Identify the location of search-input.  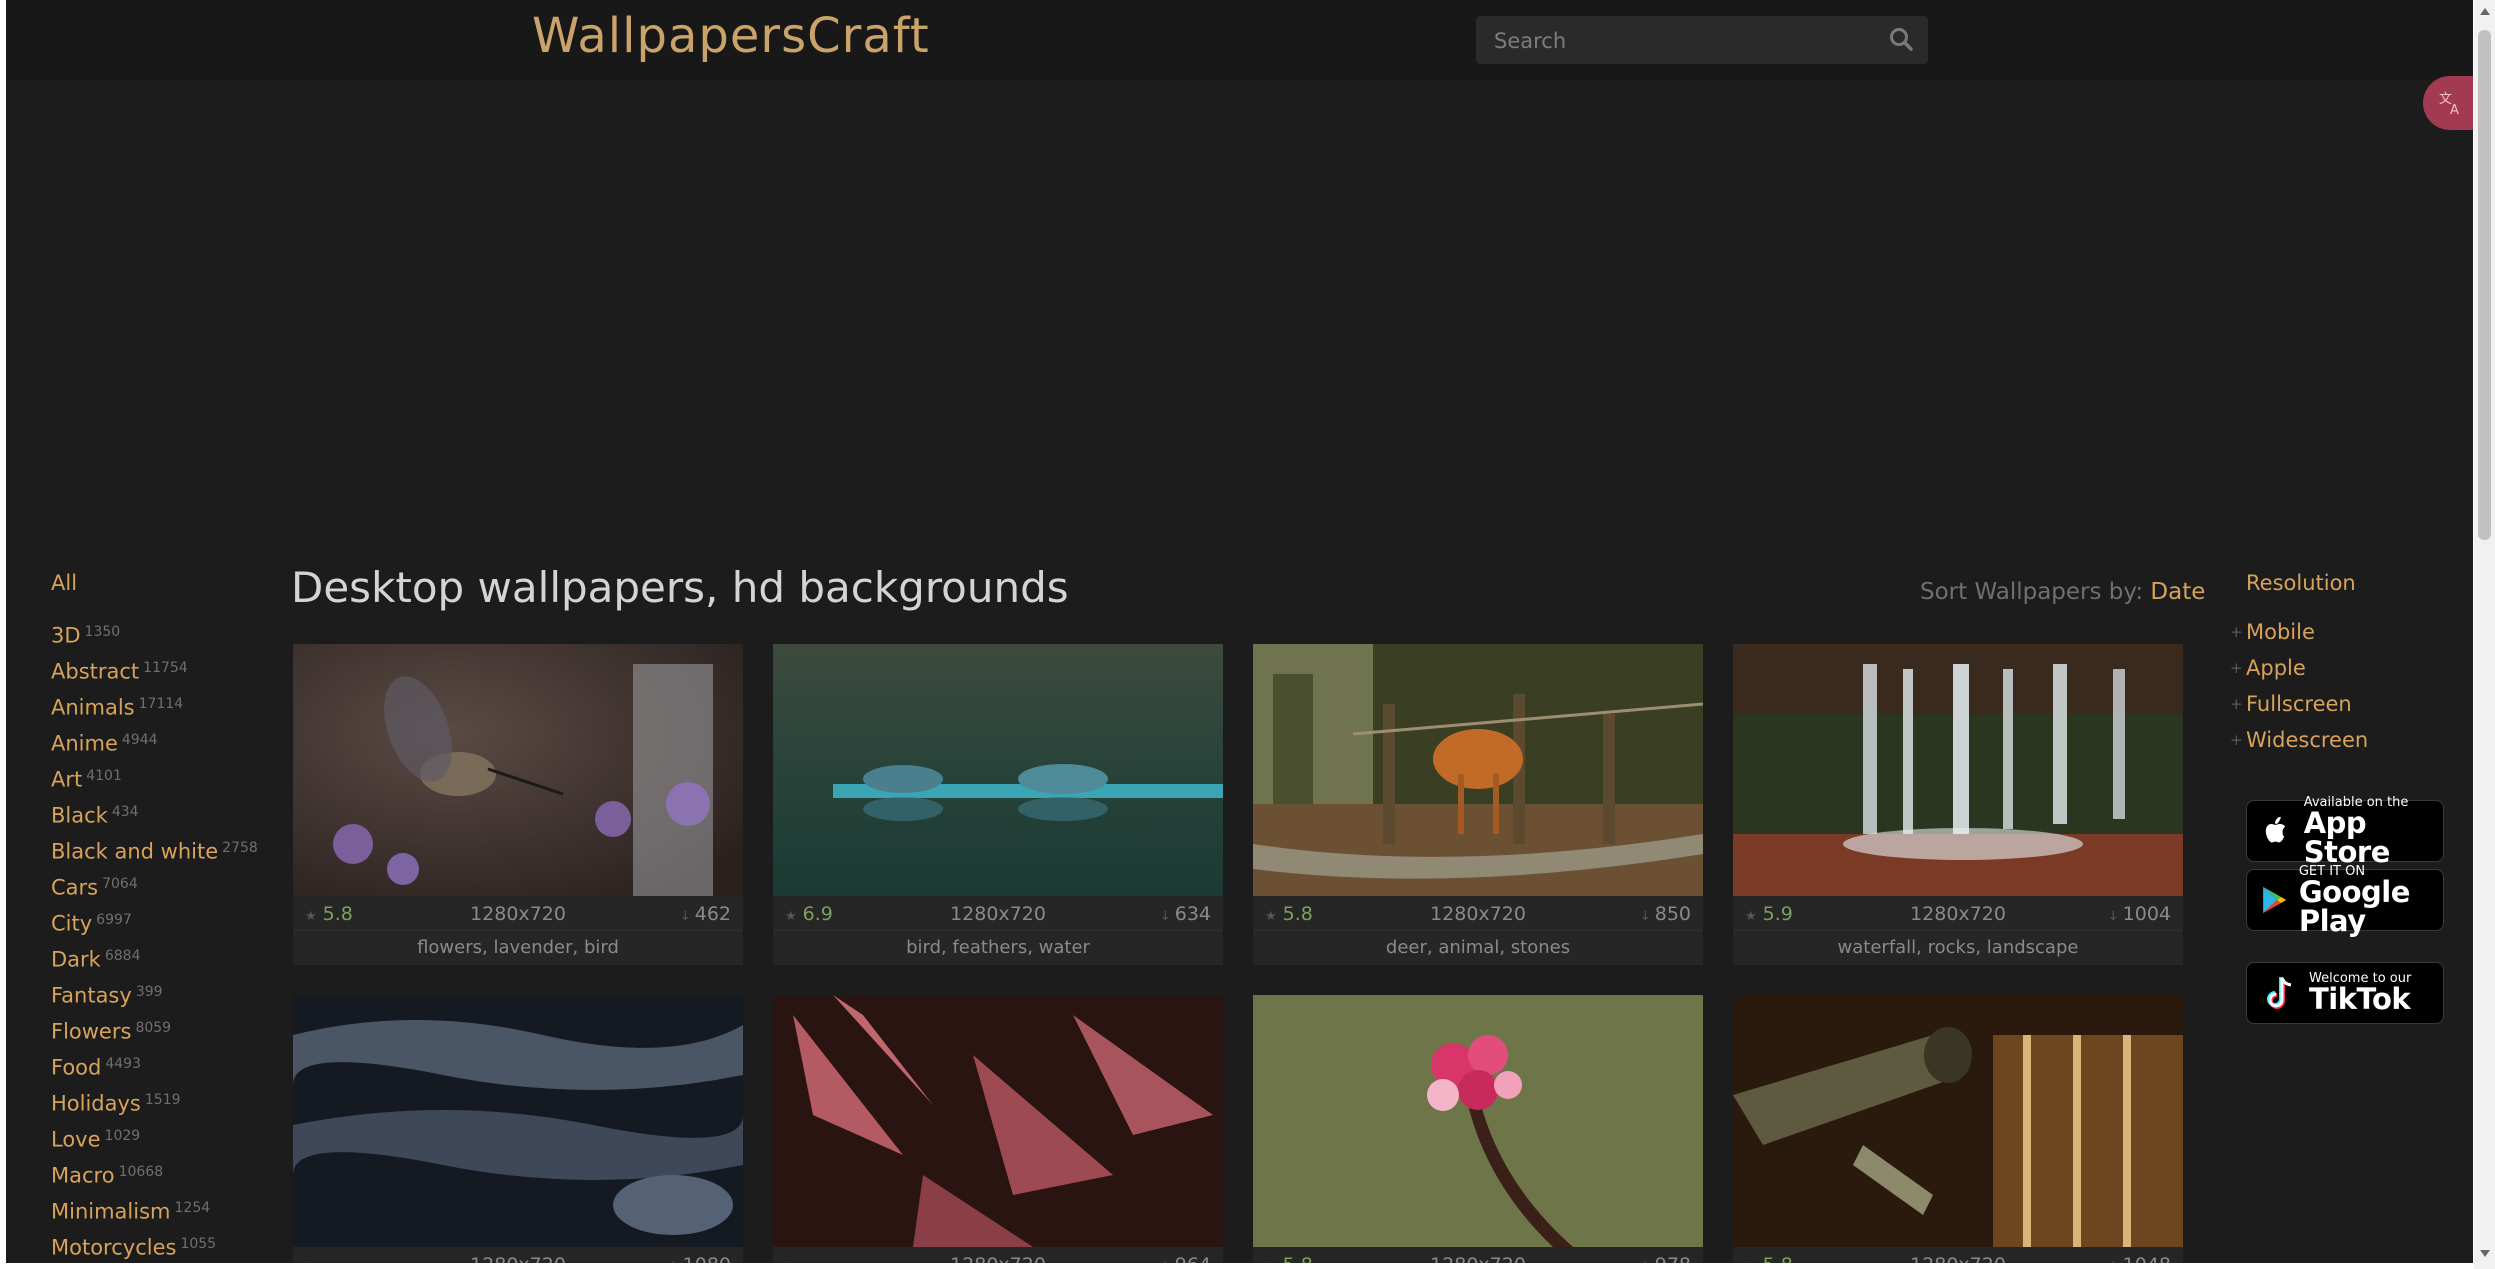
(1681, 41).